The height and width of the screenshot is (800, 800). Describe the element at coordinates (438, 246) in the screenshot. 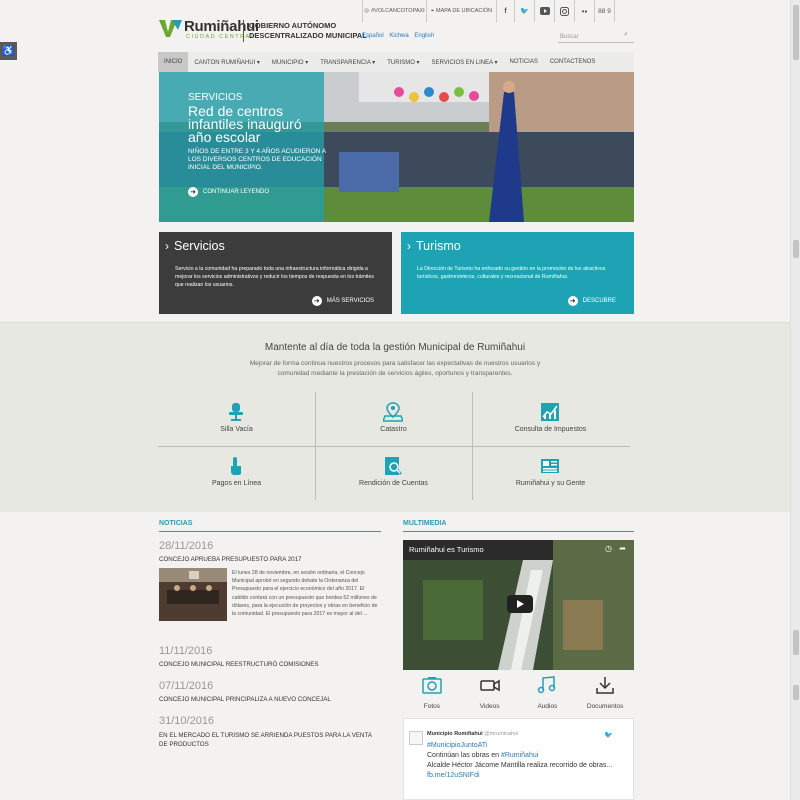

I see `turismo-title-label: Turismo` at that location.